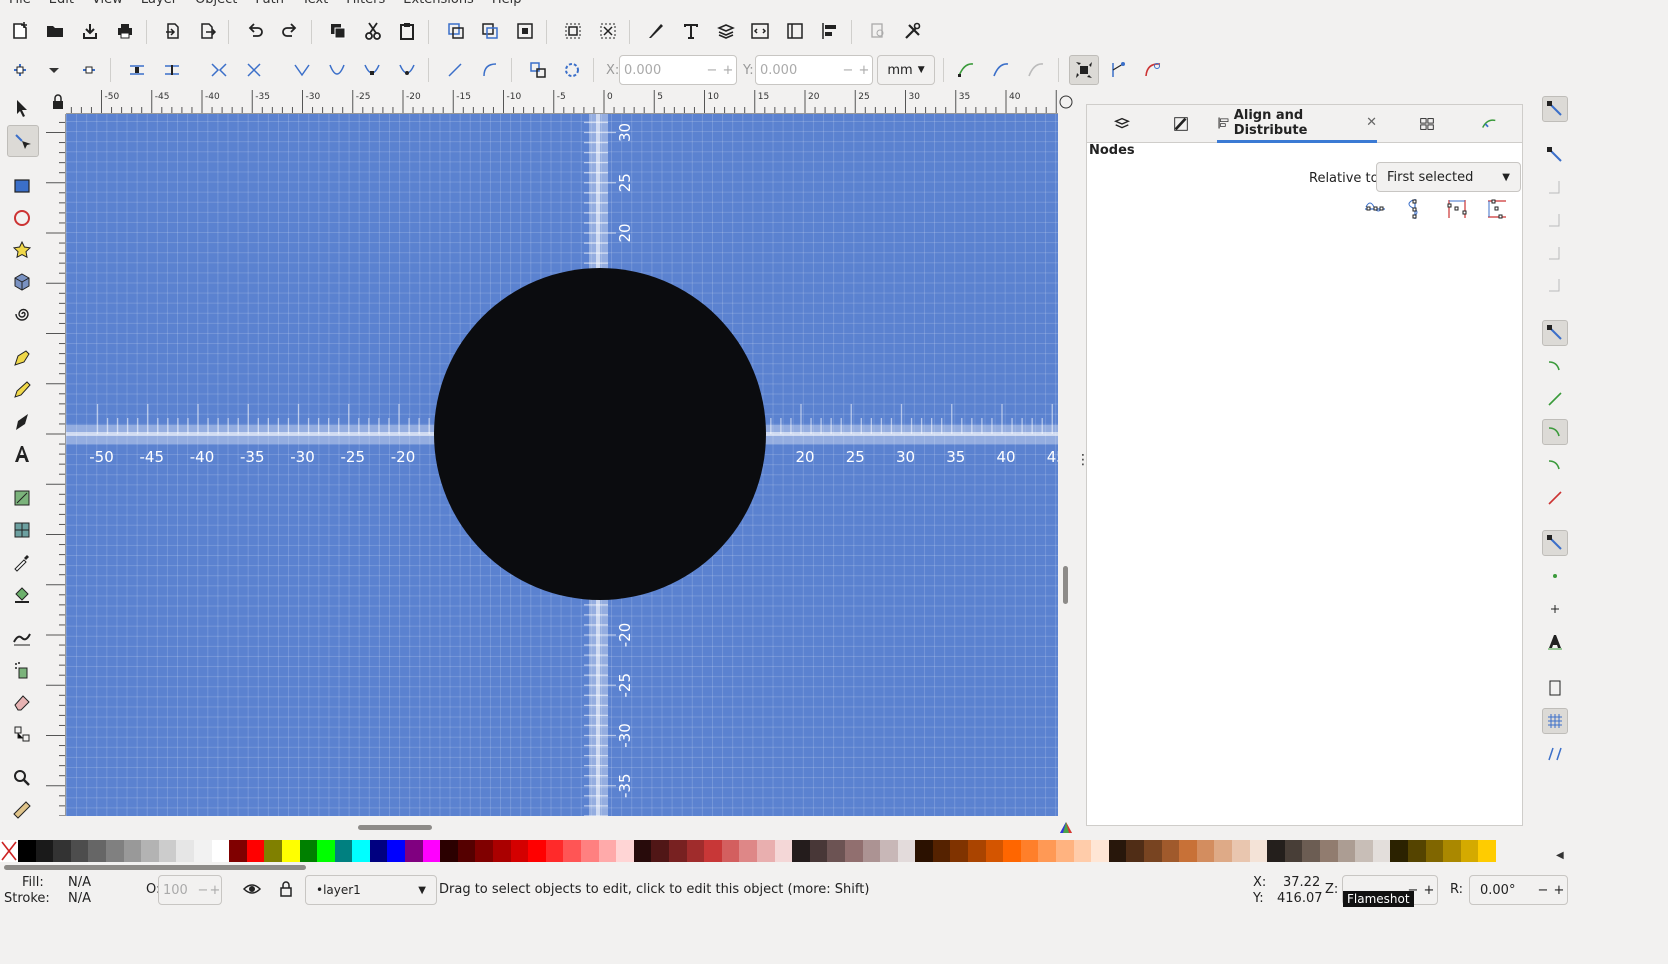  What do you see at coordinates (22, 186) in the screenshot?
I see `rectangle-tool` at bounding box center [22, 186].